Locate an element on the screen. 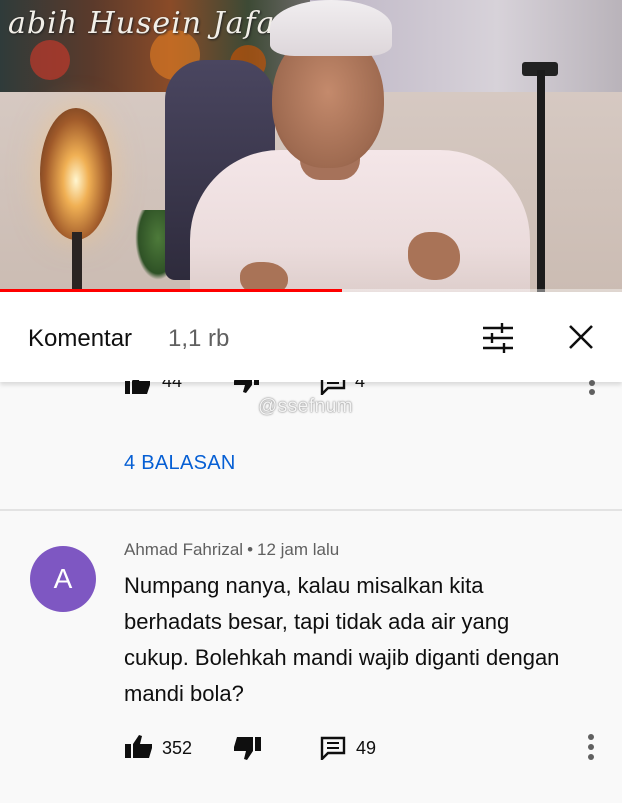  reply-count: 49 is located at coordinates (366, 748).